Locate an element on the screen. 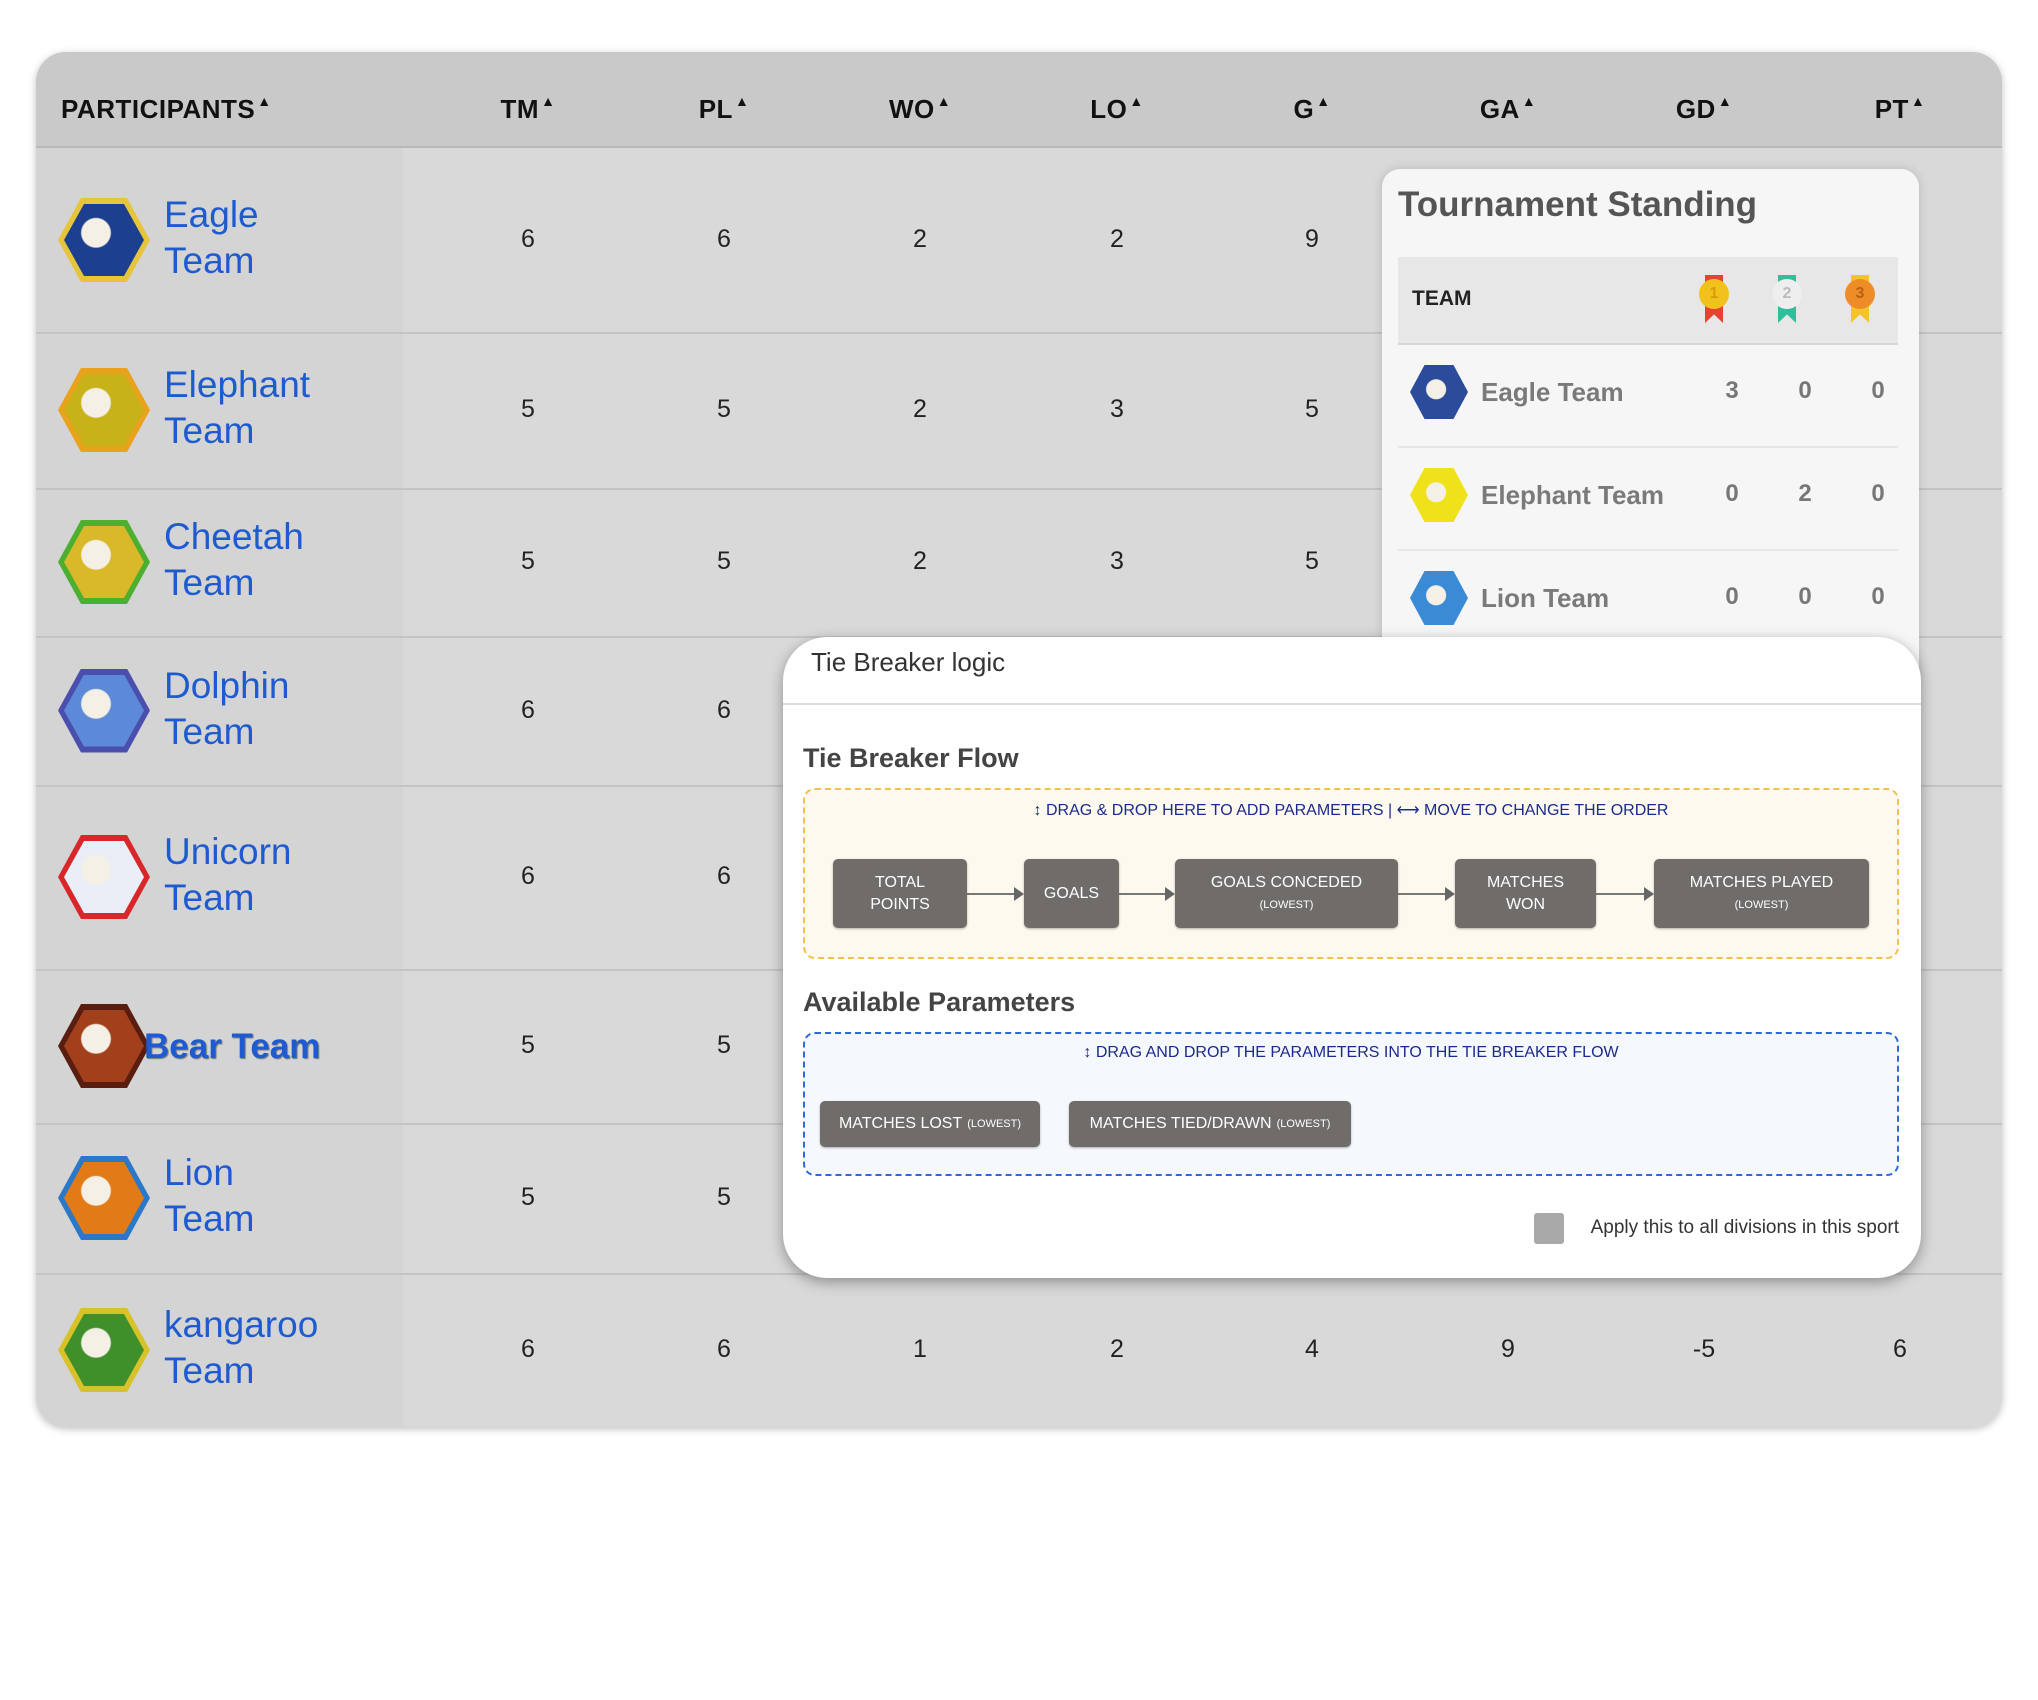 This screenshot has width=2038, height=1700. flow-hint-move: MOVE TO CHANGE THE ORDER is located at coordinates (1546, 810).